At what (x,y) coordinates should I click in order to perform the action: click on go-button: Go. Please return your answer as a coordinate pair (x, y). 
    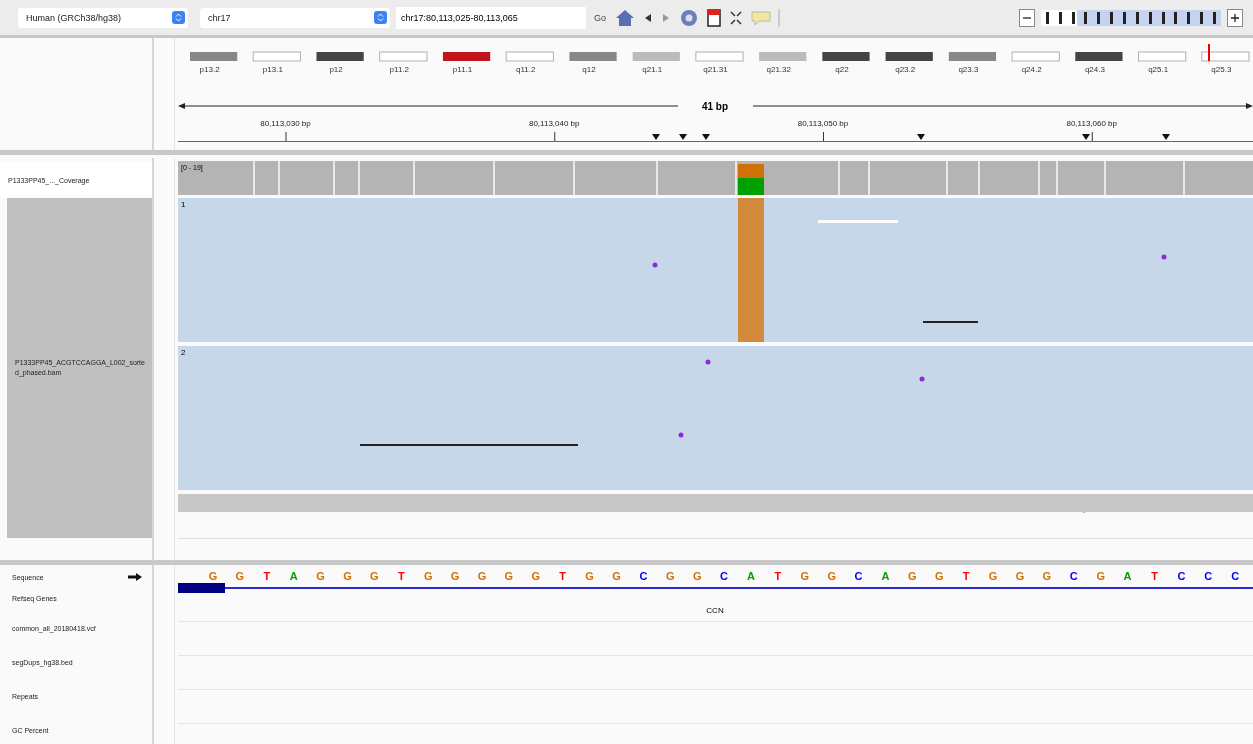
    Looking at the image, I should click on (600, 17).